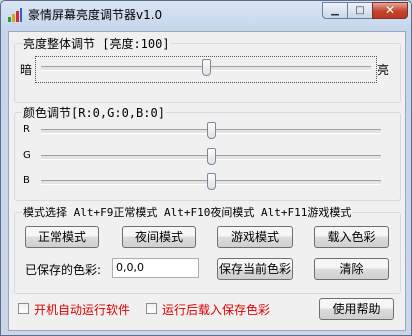 The image size is (412, 336). What do you see at coordinates (26, 129) in the screenshot?
I see `r-label: R` at bounding box center [26, 129].